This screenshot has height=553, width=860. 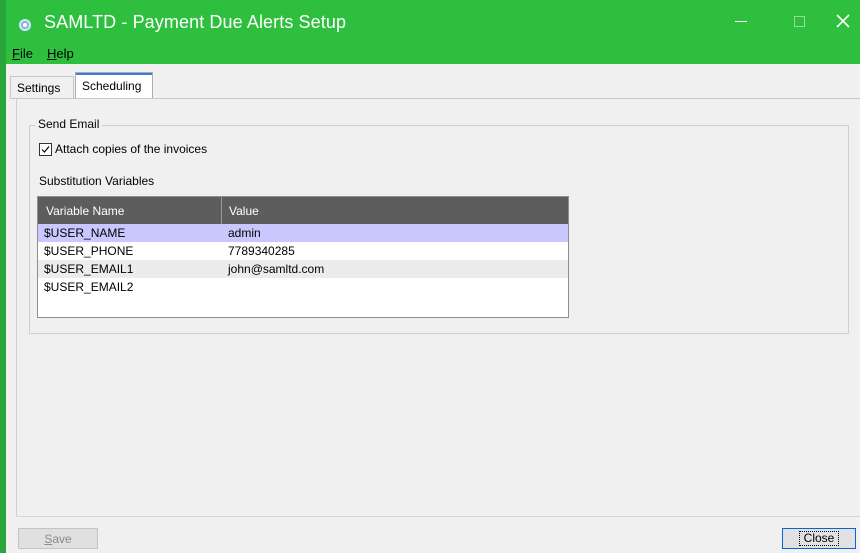 I want to click on table-row: $USER_NAME admin, so click(x=303, y=233).